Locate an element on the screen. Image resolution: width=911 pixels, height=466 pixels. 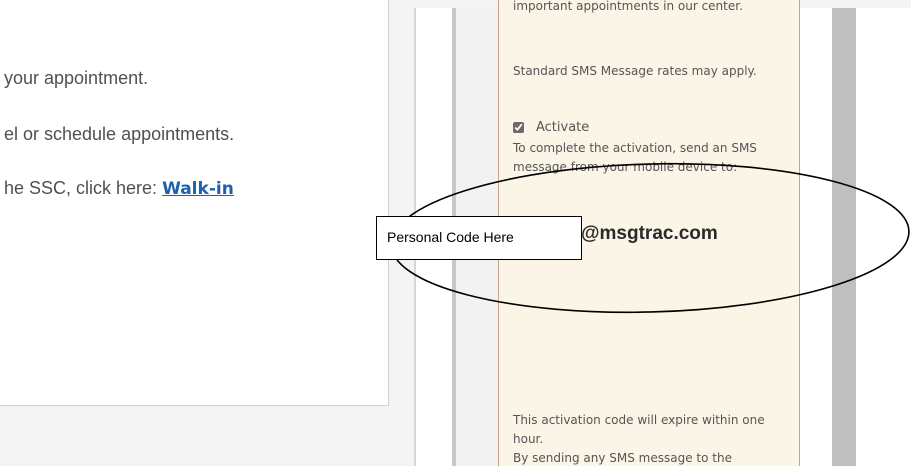
right-gutter is located at coordinates (816, 237).